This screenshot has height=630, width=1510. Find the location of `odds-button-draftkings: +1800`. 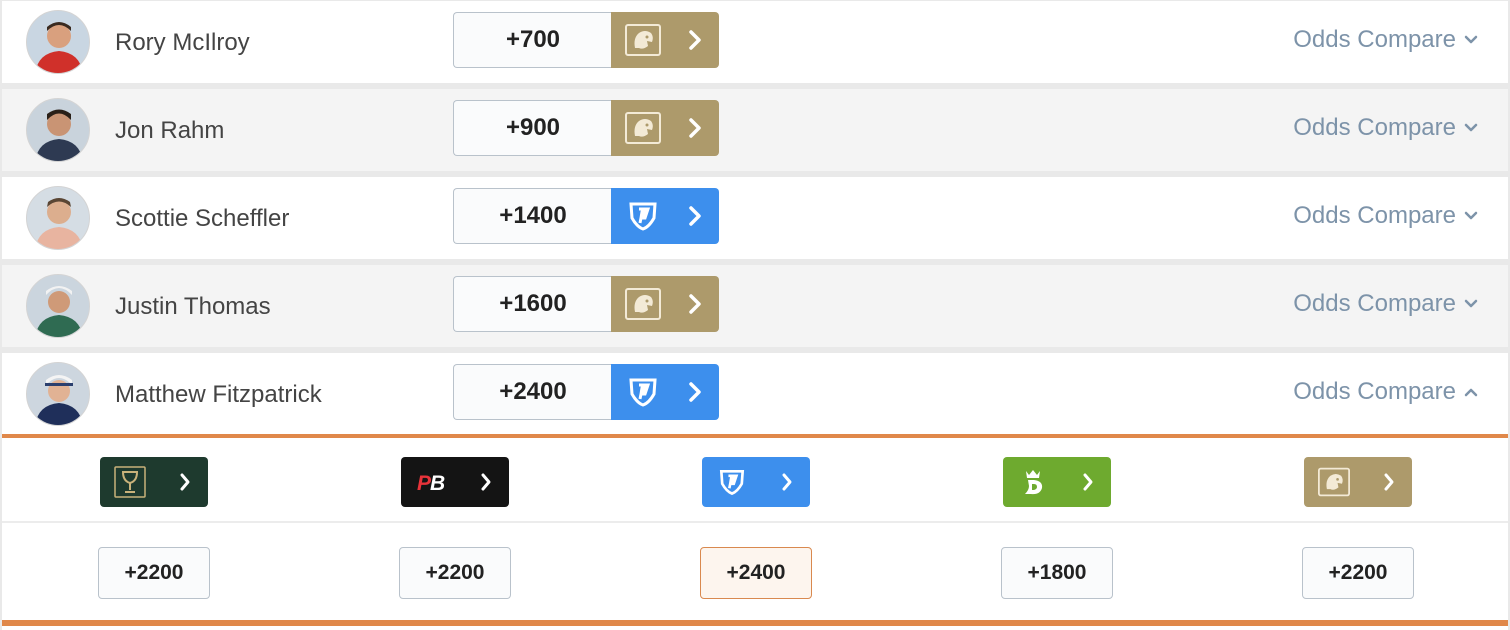

odds-button-draftkings: +1800 is located at coordinates (1057, 573).